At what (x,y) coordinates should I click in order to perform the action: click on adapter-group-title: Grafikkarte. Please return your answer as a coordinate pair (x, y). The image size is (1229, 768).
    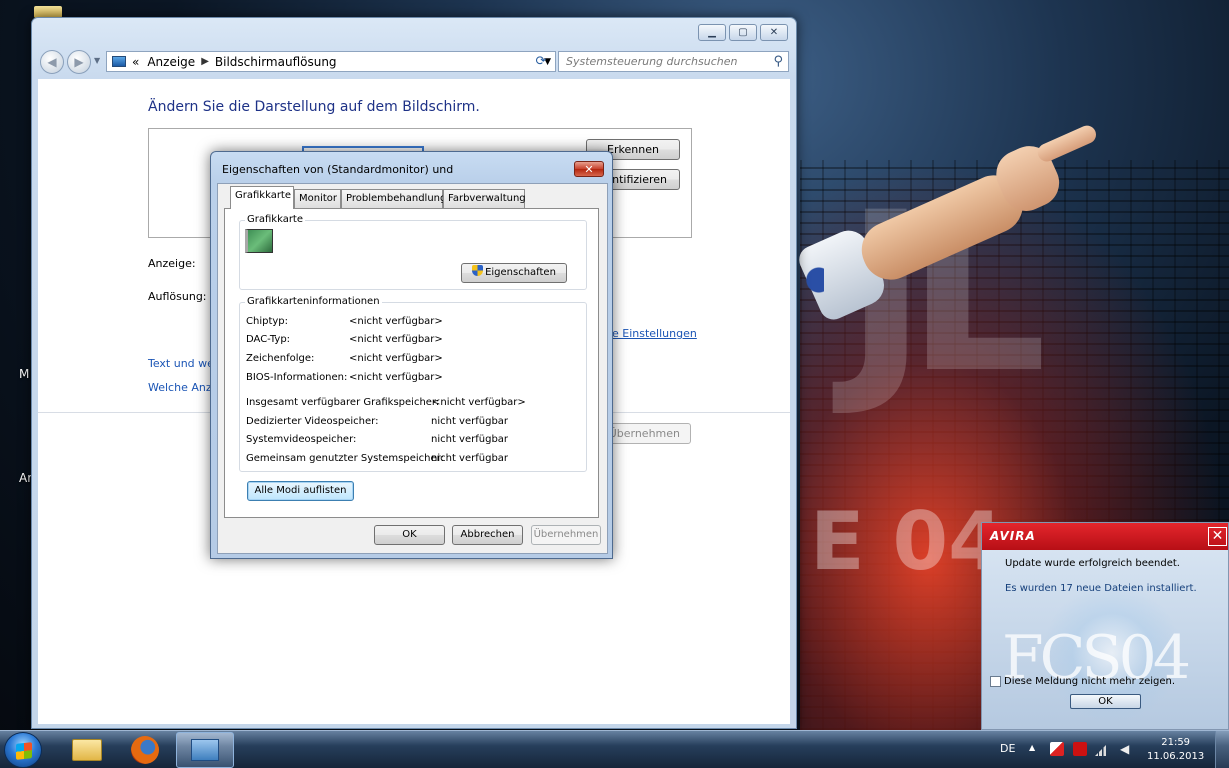
    Looking at the image, I should click on (275, 219).